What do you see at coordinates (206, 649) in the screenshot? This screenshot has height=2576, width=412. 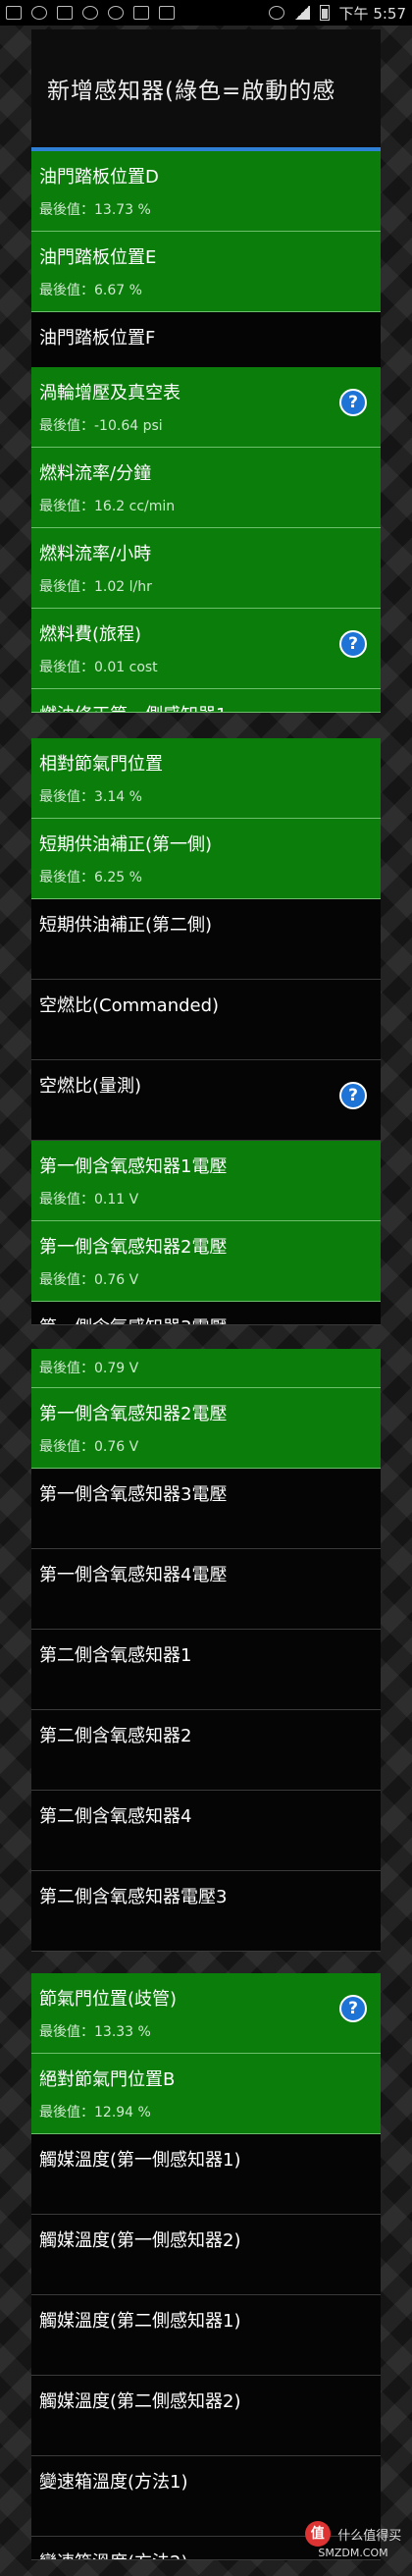 I see `sensor-row: 燃料費(旅程) 最後值：0.01 cost?` at bounding box center [206, 649].